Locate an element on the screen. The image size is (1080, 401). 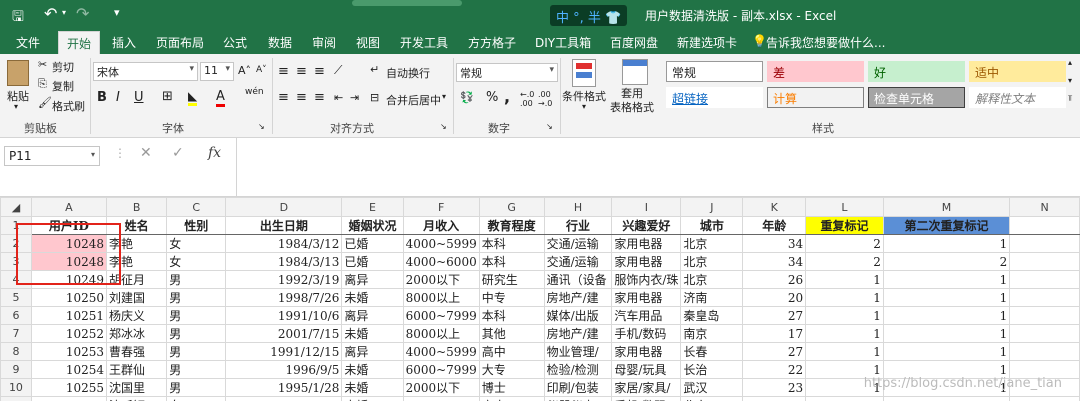
column-header: I is located at coordinates (646, 207).